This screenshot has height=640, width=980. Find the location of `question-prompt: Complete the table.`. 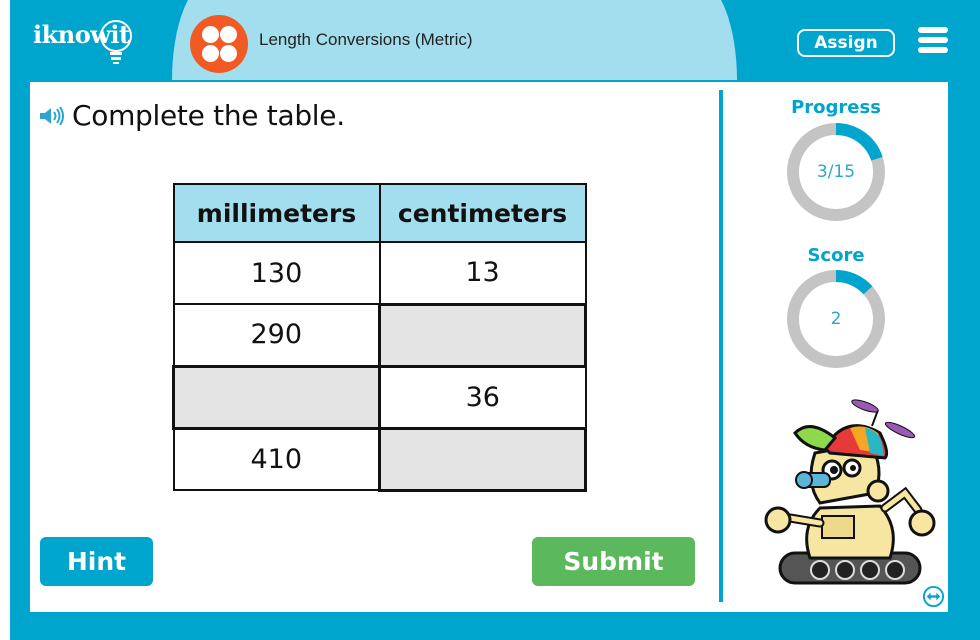

question-prompt: Complete the table. is located at coordinates (191, 115).